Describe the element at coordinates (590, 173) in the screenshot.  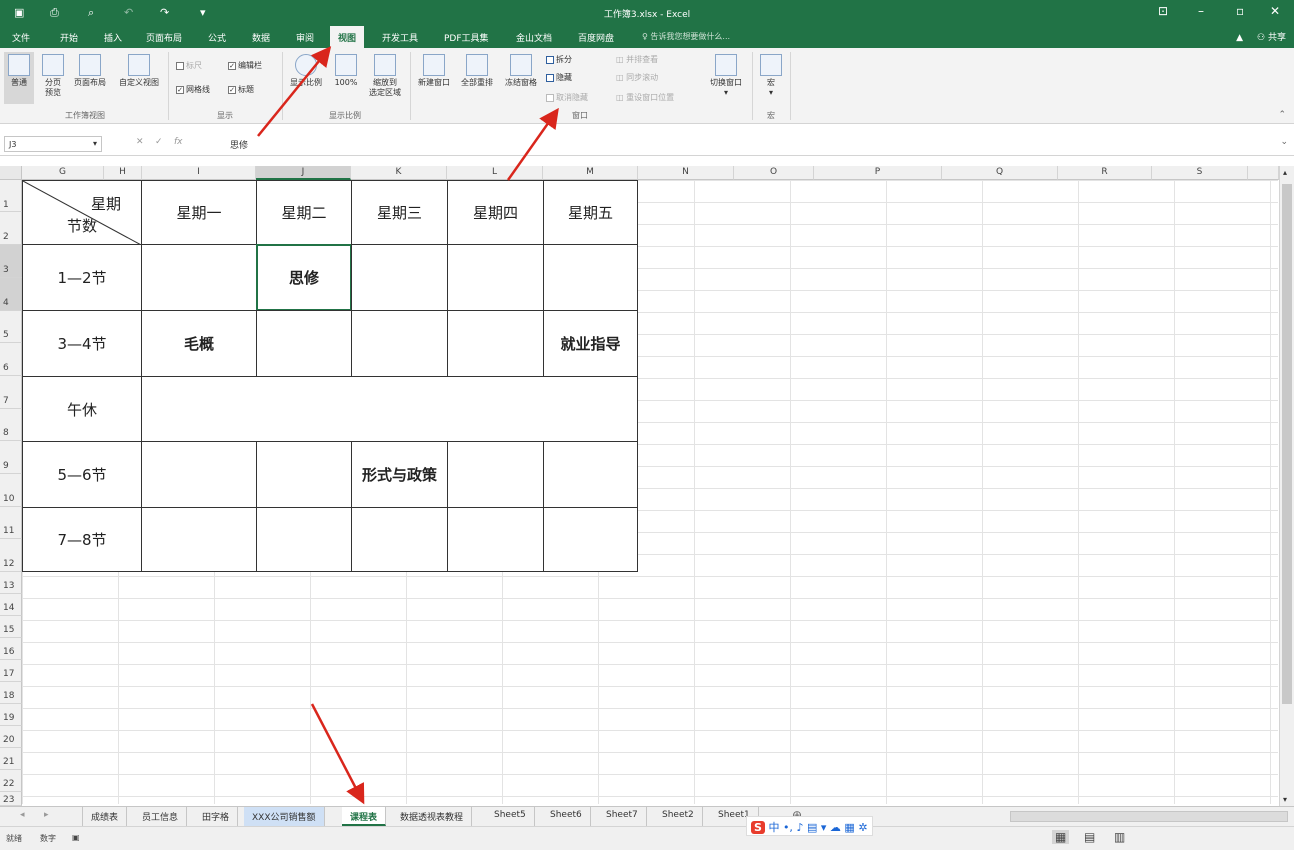
I see `column-header: M` at that location.